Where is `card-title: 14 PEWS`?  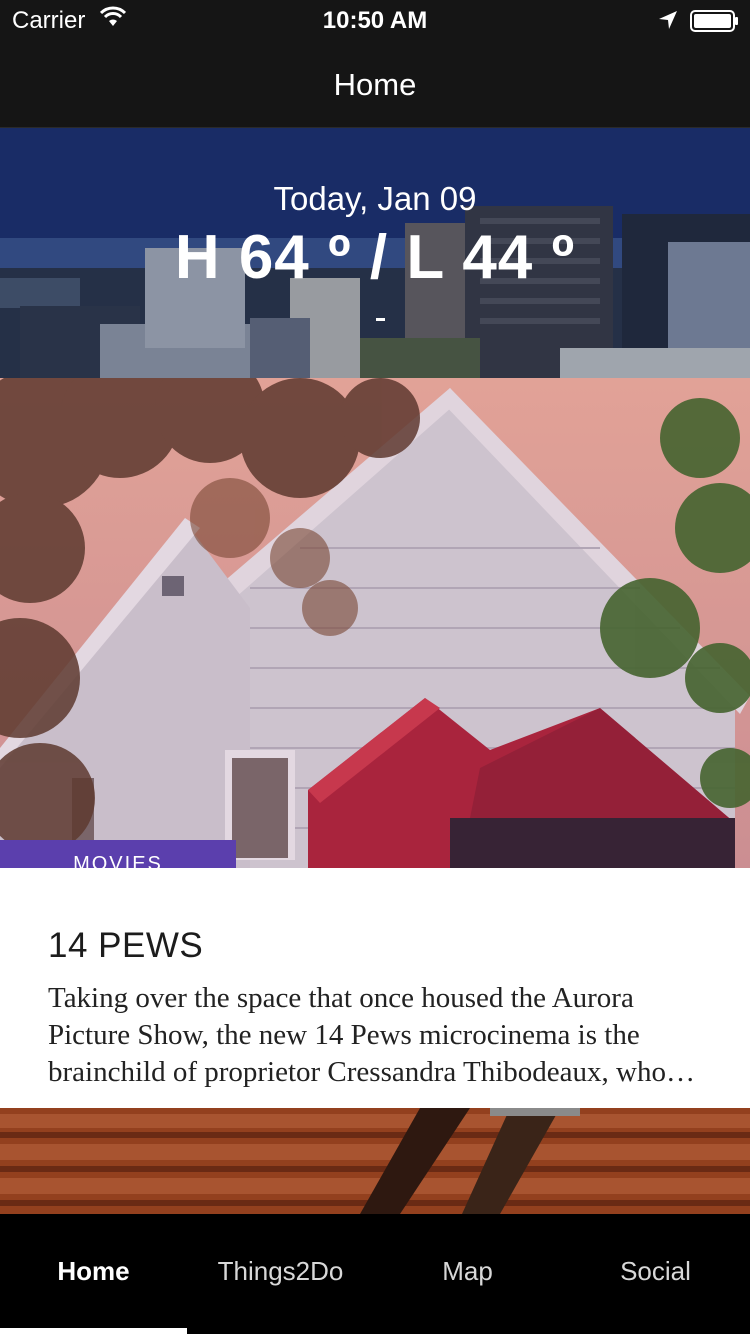 card-title: 14 PEWS is located at coordinates (126, 945).